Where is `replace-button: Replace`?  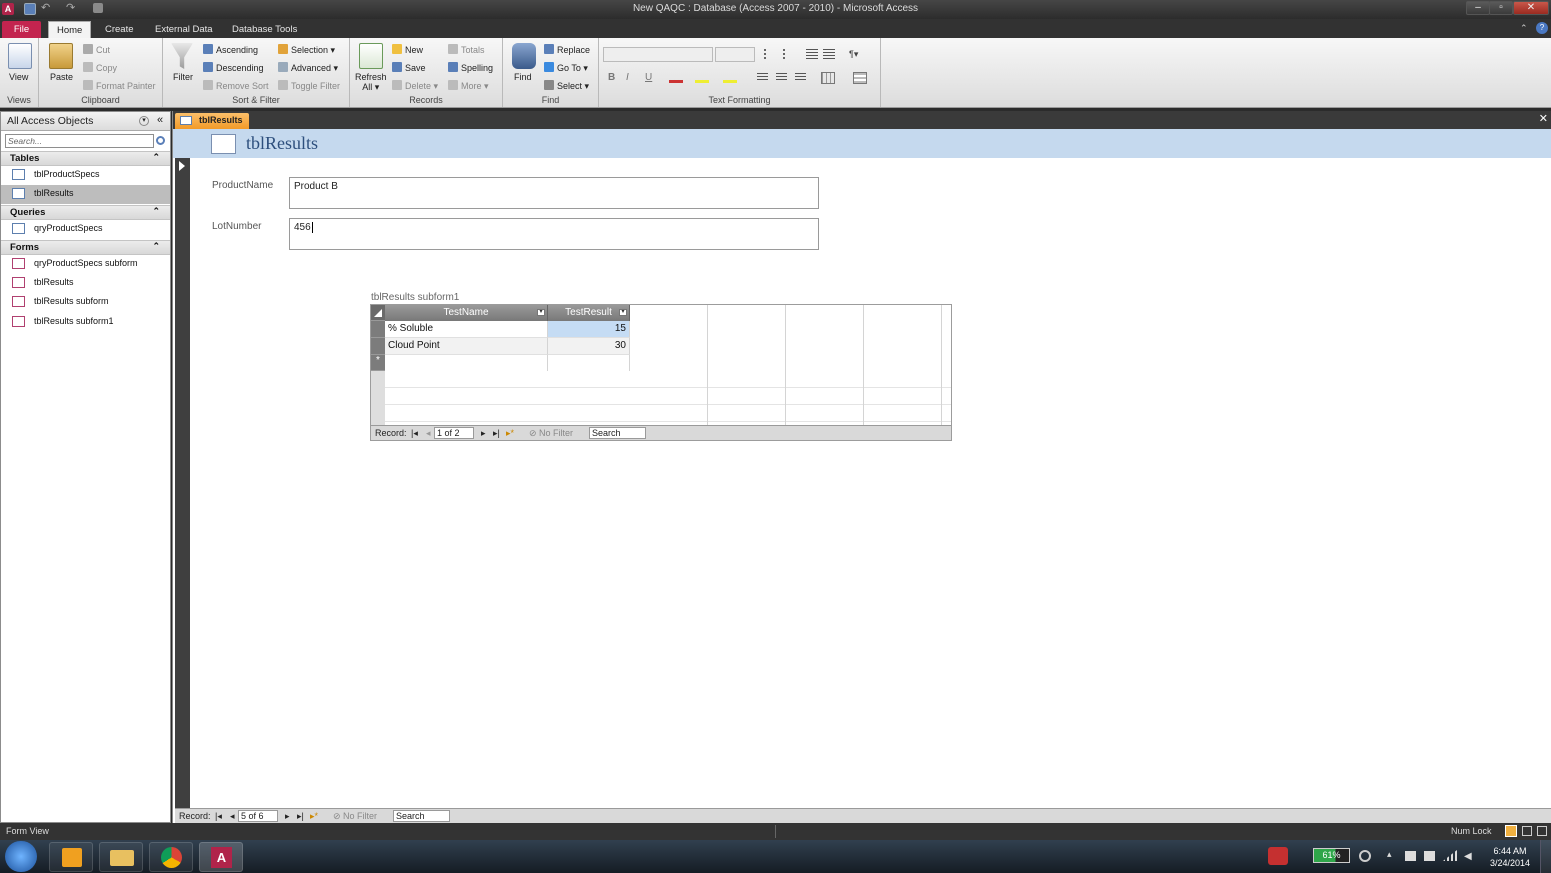 replace-button: Replace is located at coordinates (567, 49).